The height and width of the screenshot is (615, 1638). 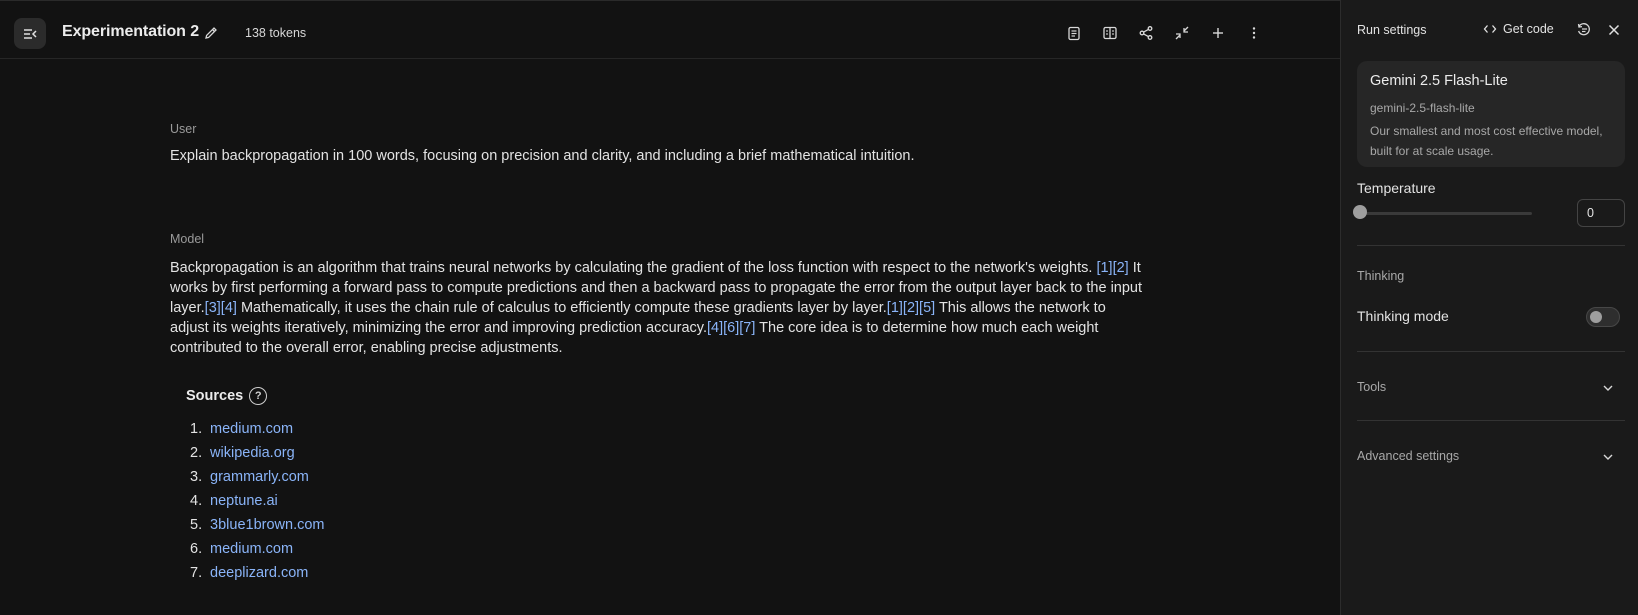 What do you see at coordinates (213, 308) in the screenshot?
I see `citation-link: [3]` at bounding box center [213, 308].